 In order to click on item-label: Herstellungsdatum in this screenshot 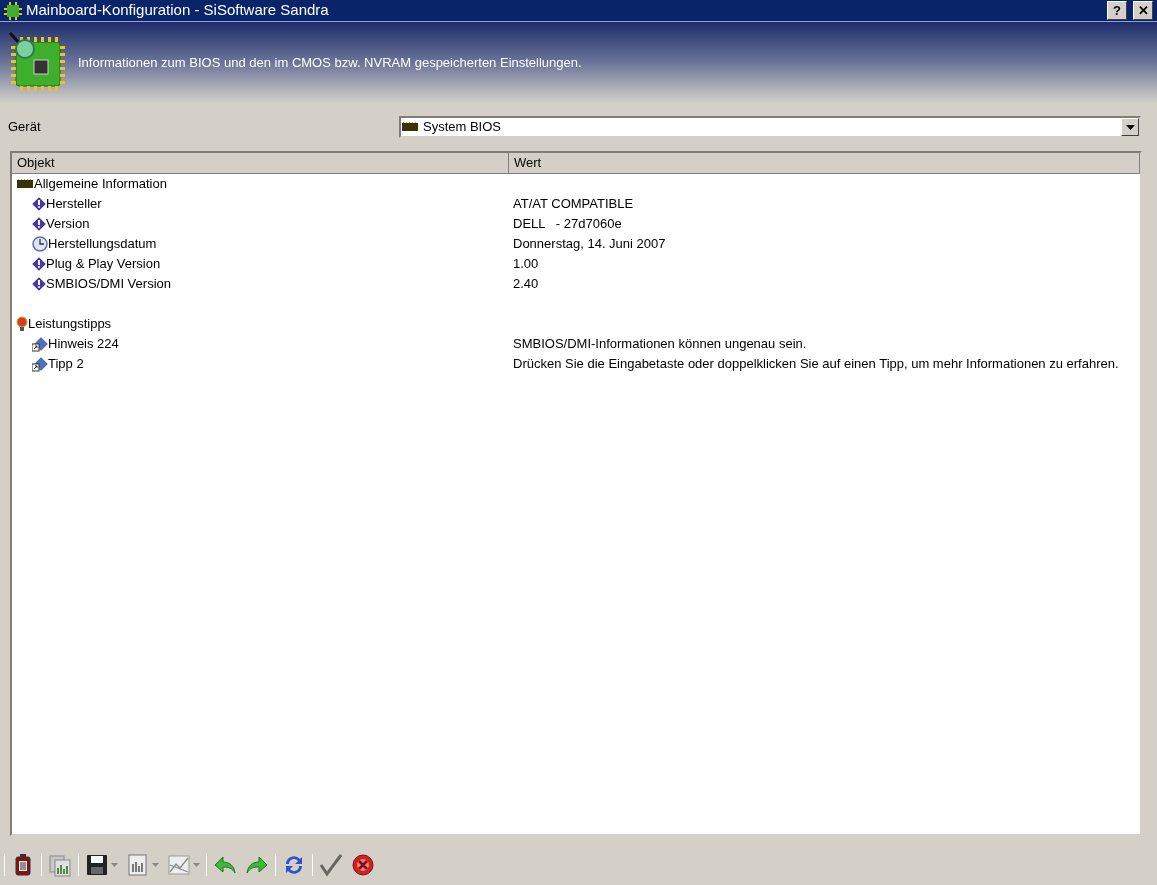, I will do `click(102, 244)`.